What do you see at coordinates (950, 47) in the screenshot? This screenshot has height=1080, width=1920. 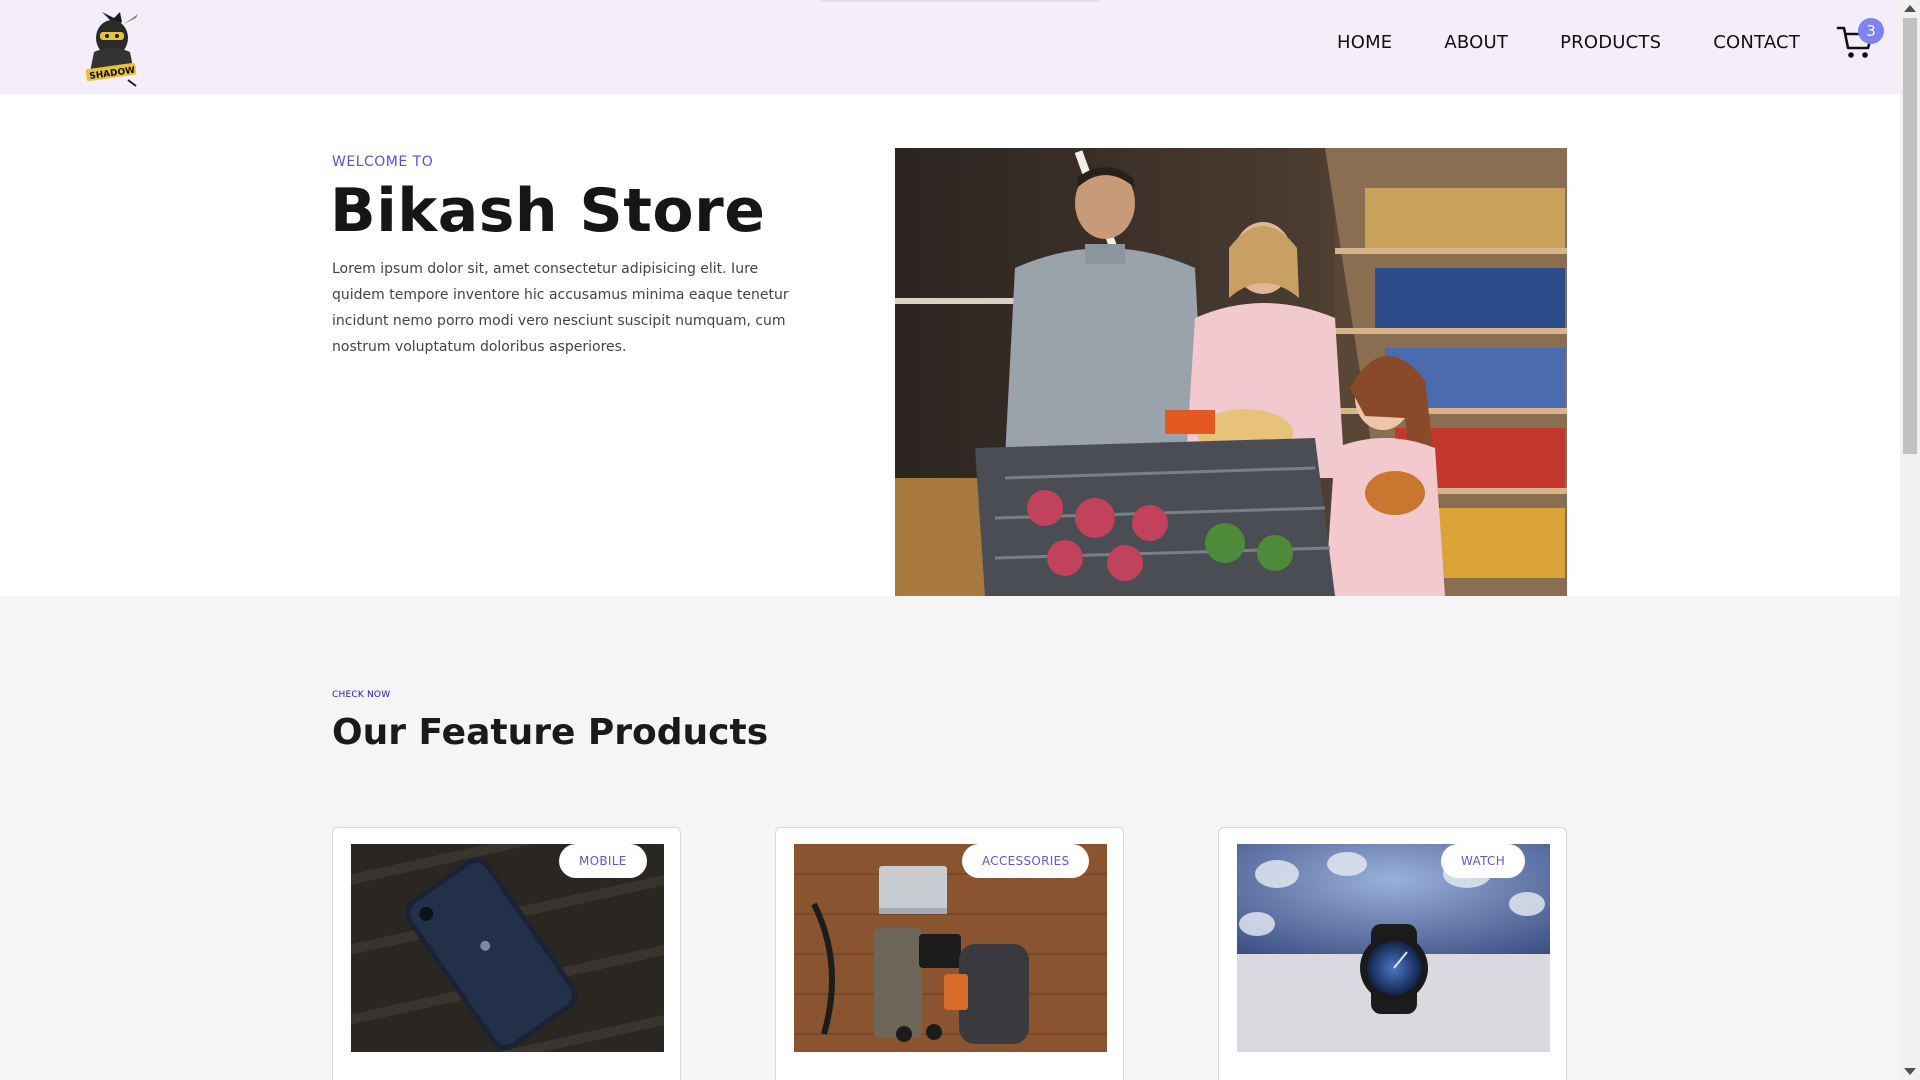 I see `site-header: SHADOW HOME ABOUT PRODUCTS CONTACT 3` at bounding box center [950, 47].